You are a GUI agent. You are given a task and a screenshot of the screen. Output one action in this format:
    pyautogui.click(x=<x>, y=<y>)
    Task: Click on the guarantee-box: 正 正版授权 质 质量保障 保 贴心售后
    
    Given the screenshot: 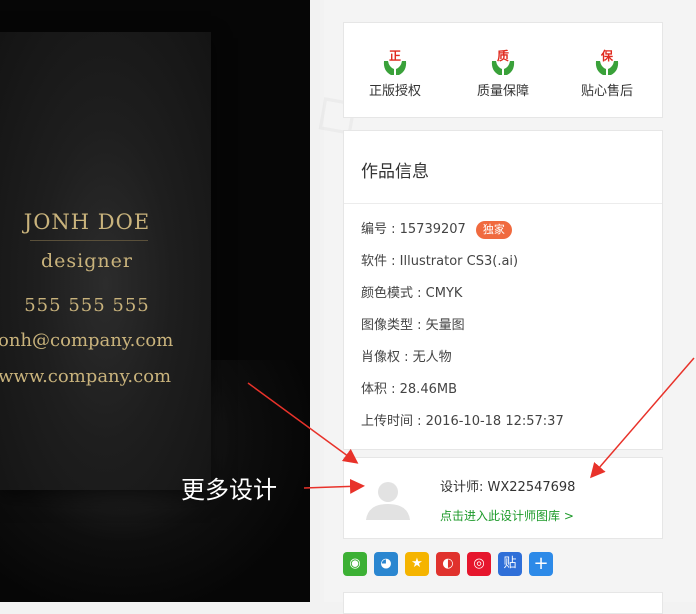 What is the action you would take?
    pyautogui.click(x=503, y=70)
    